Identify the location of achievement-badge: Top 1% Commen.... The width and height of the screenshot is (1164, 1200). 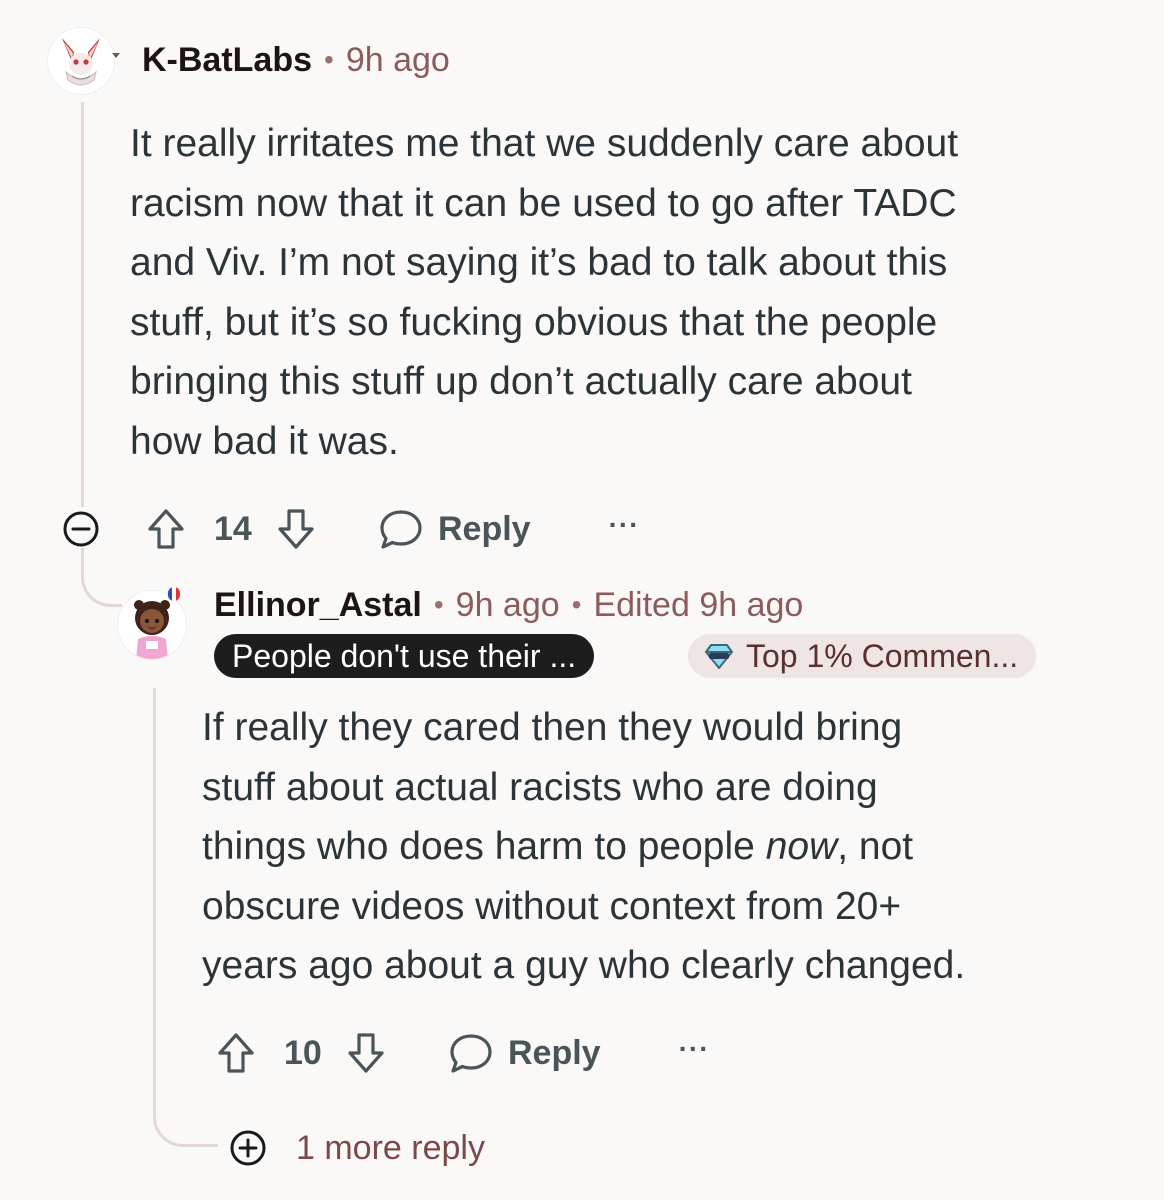
(862, 656).